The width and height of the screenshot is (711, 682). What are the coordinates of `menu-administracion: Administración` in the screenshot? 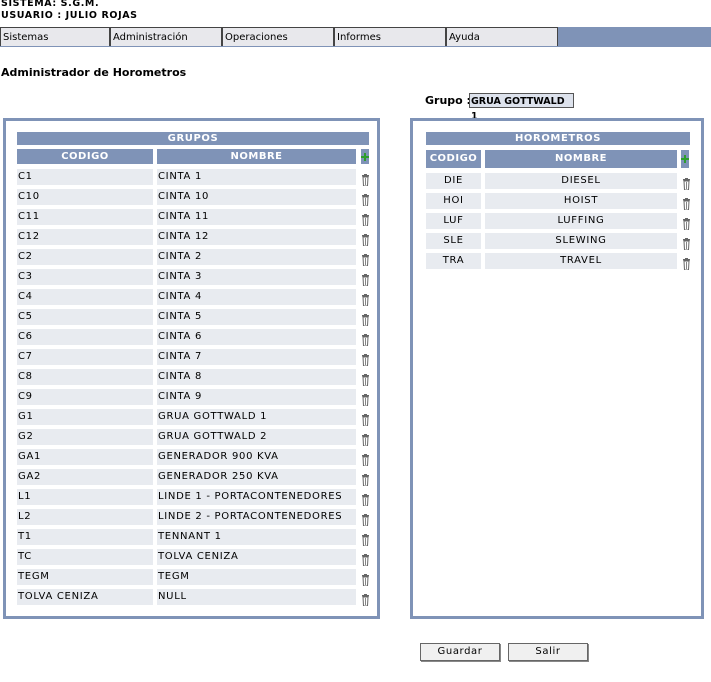 It's located at (166, 36).